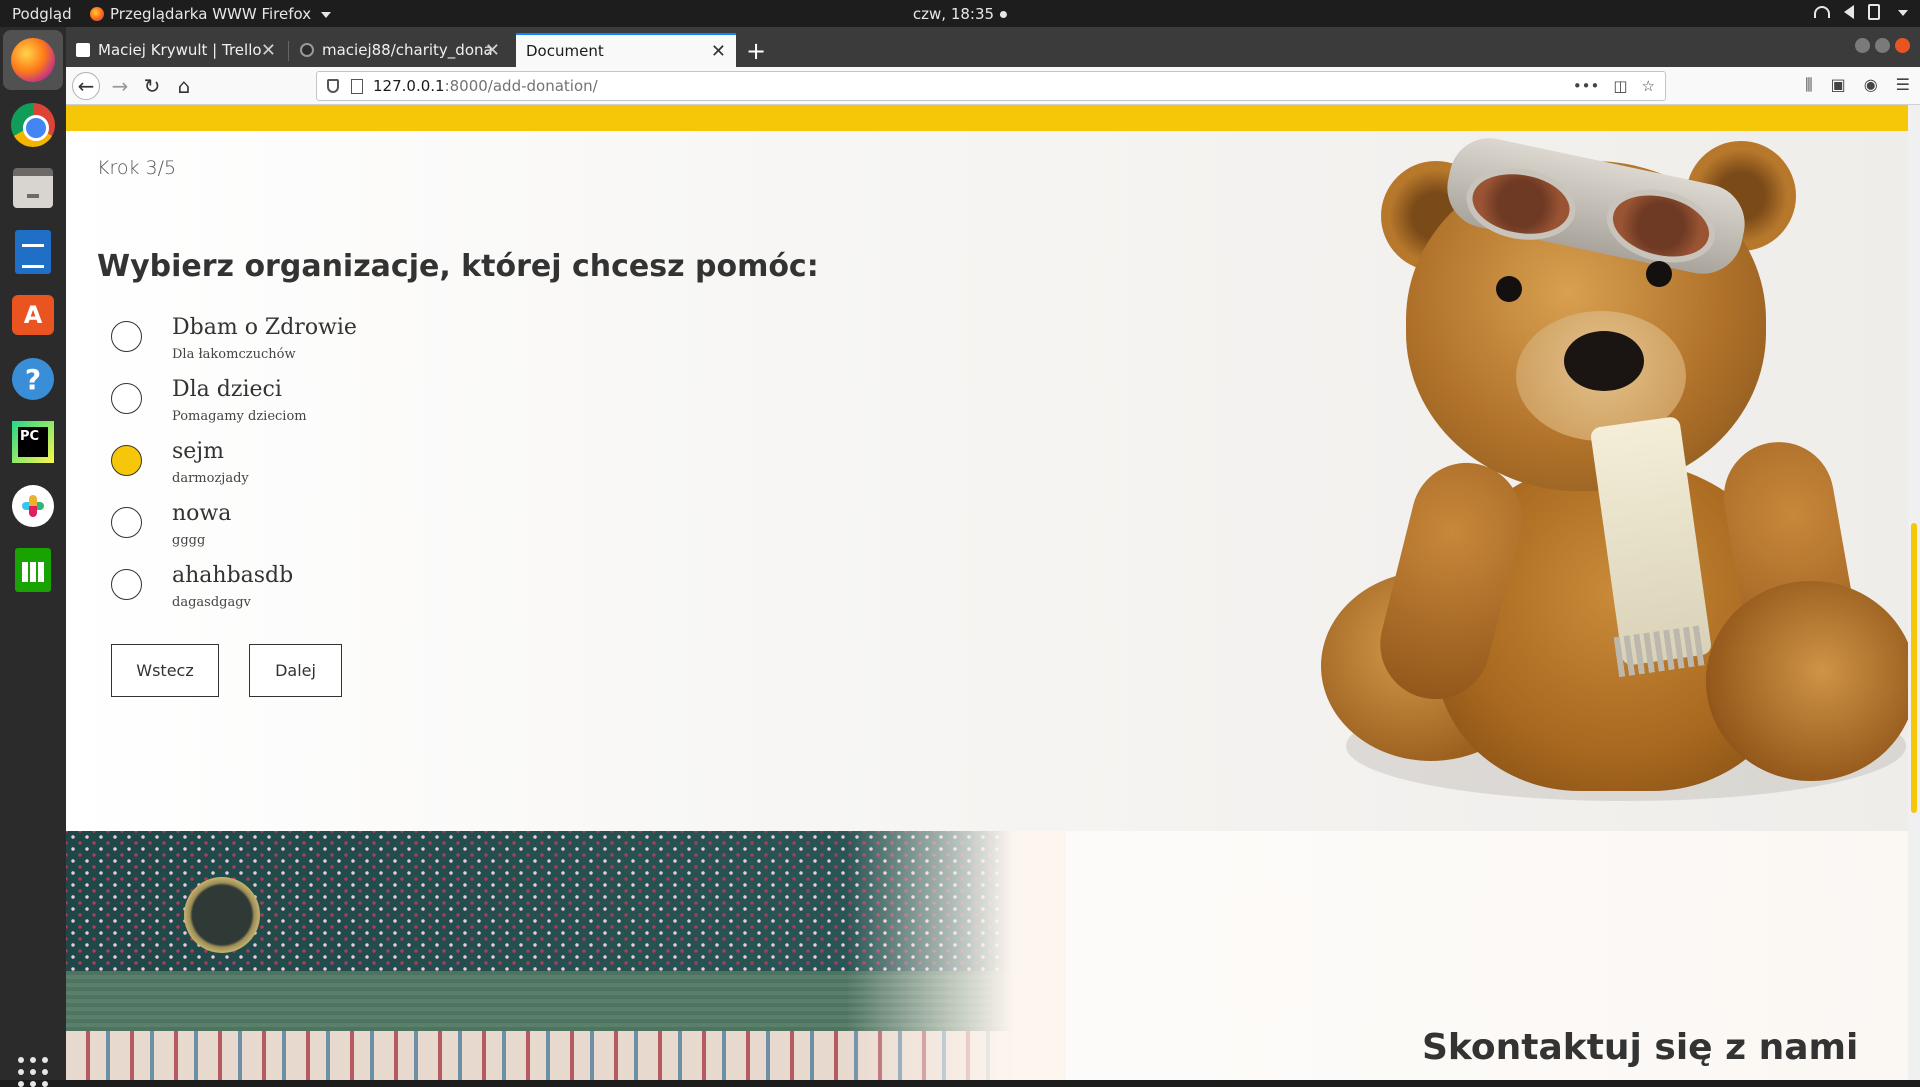 This screenshot has height=1087, width=1920. What do you see at coordinates (234, 354) in the screenshot?
I see `organization-description: Dla łakomczuchów` at bounding box center [234, 354].